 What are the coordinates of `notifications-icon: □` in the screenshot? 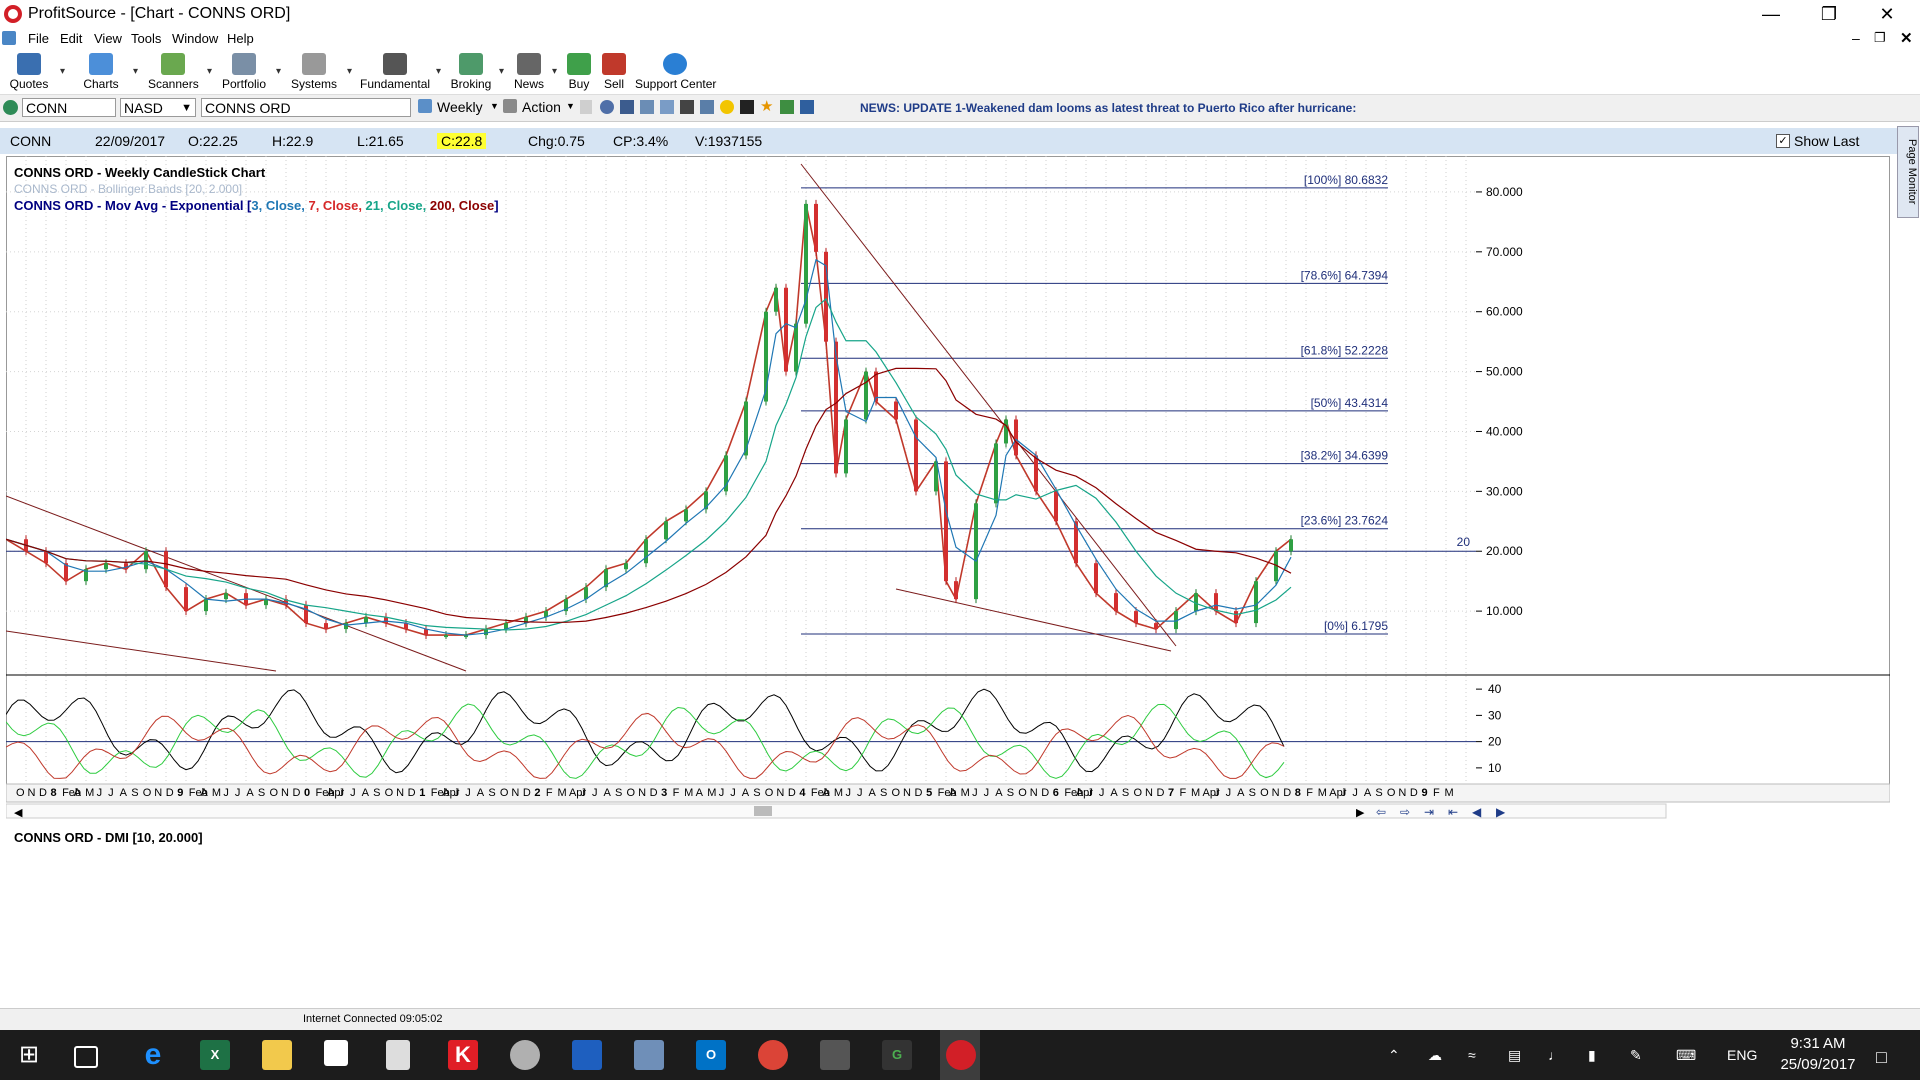 It's located at (1881, 1057).